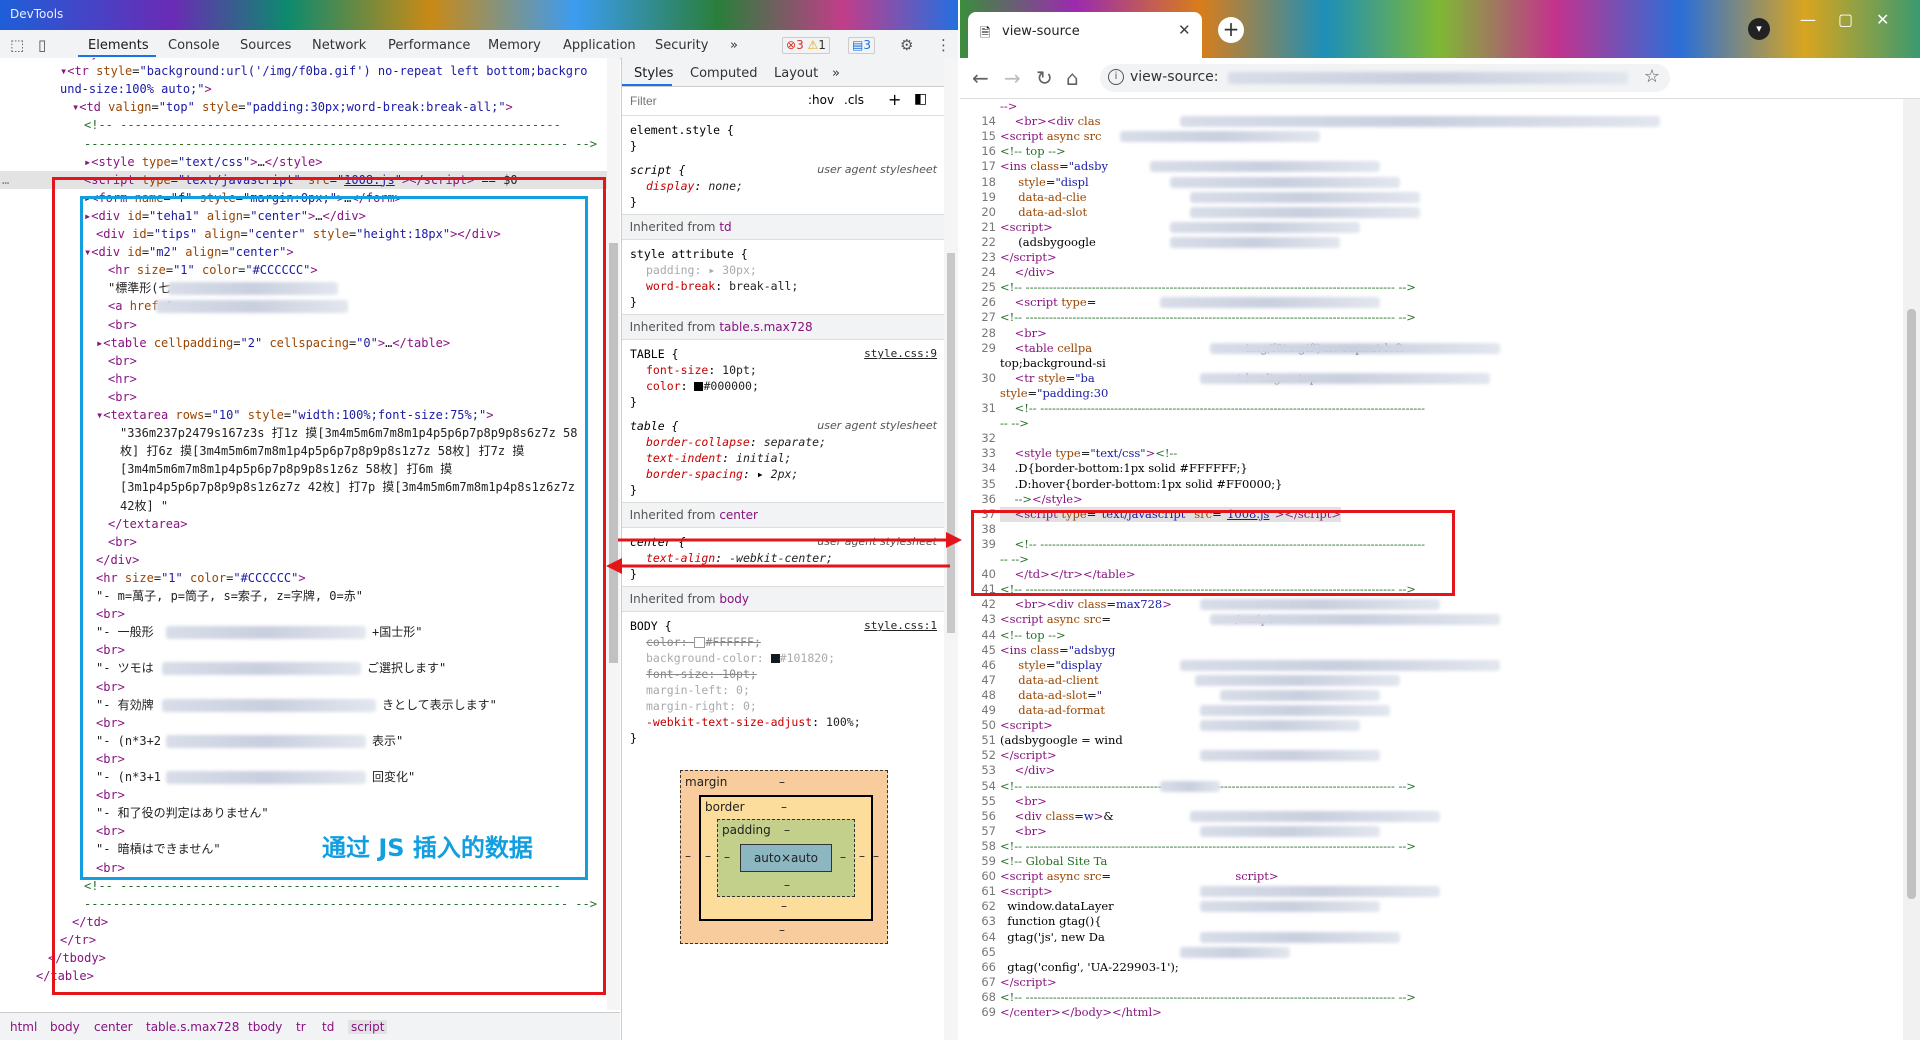 The image size is (1920, 1040). What do you see at coordinates (301, 1027) in the screenshot?
I see `breadcrumb-tr: tr` at bounding box center [301, 1027].